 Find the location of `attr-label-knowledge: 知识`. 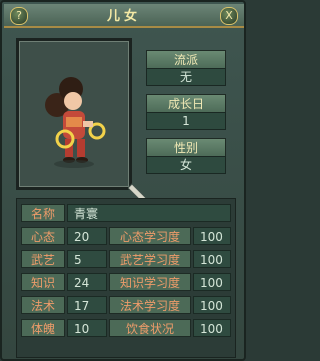

attr-label-knowledge: 知识 is located at coordinates (43, 282).